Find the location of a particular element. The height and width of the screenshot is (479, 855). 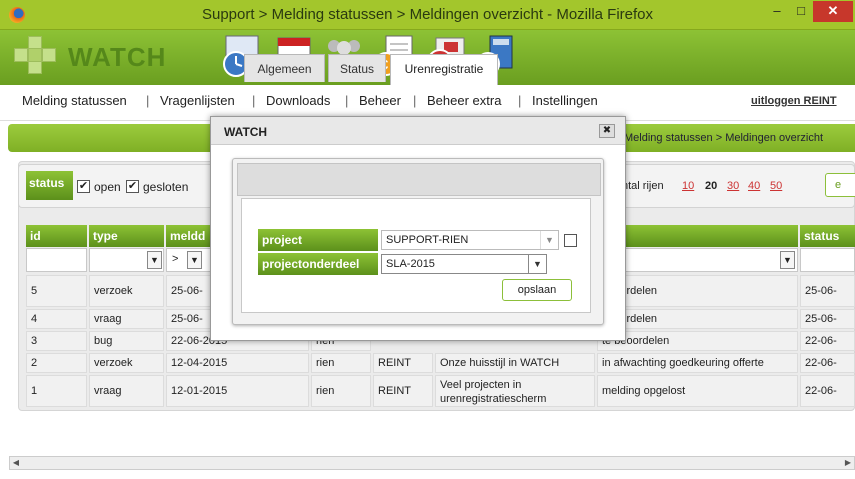

cell-status: te beoordelen is located at coordinates (697, 341).